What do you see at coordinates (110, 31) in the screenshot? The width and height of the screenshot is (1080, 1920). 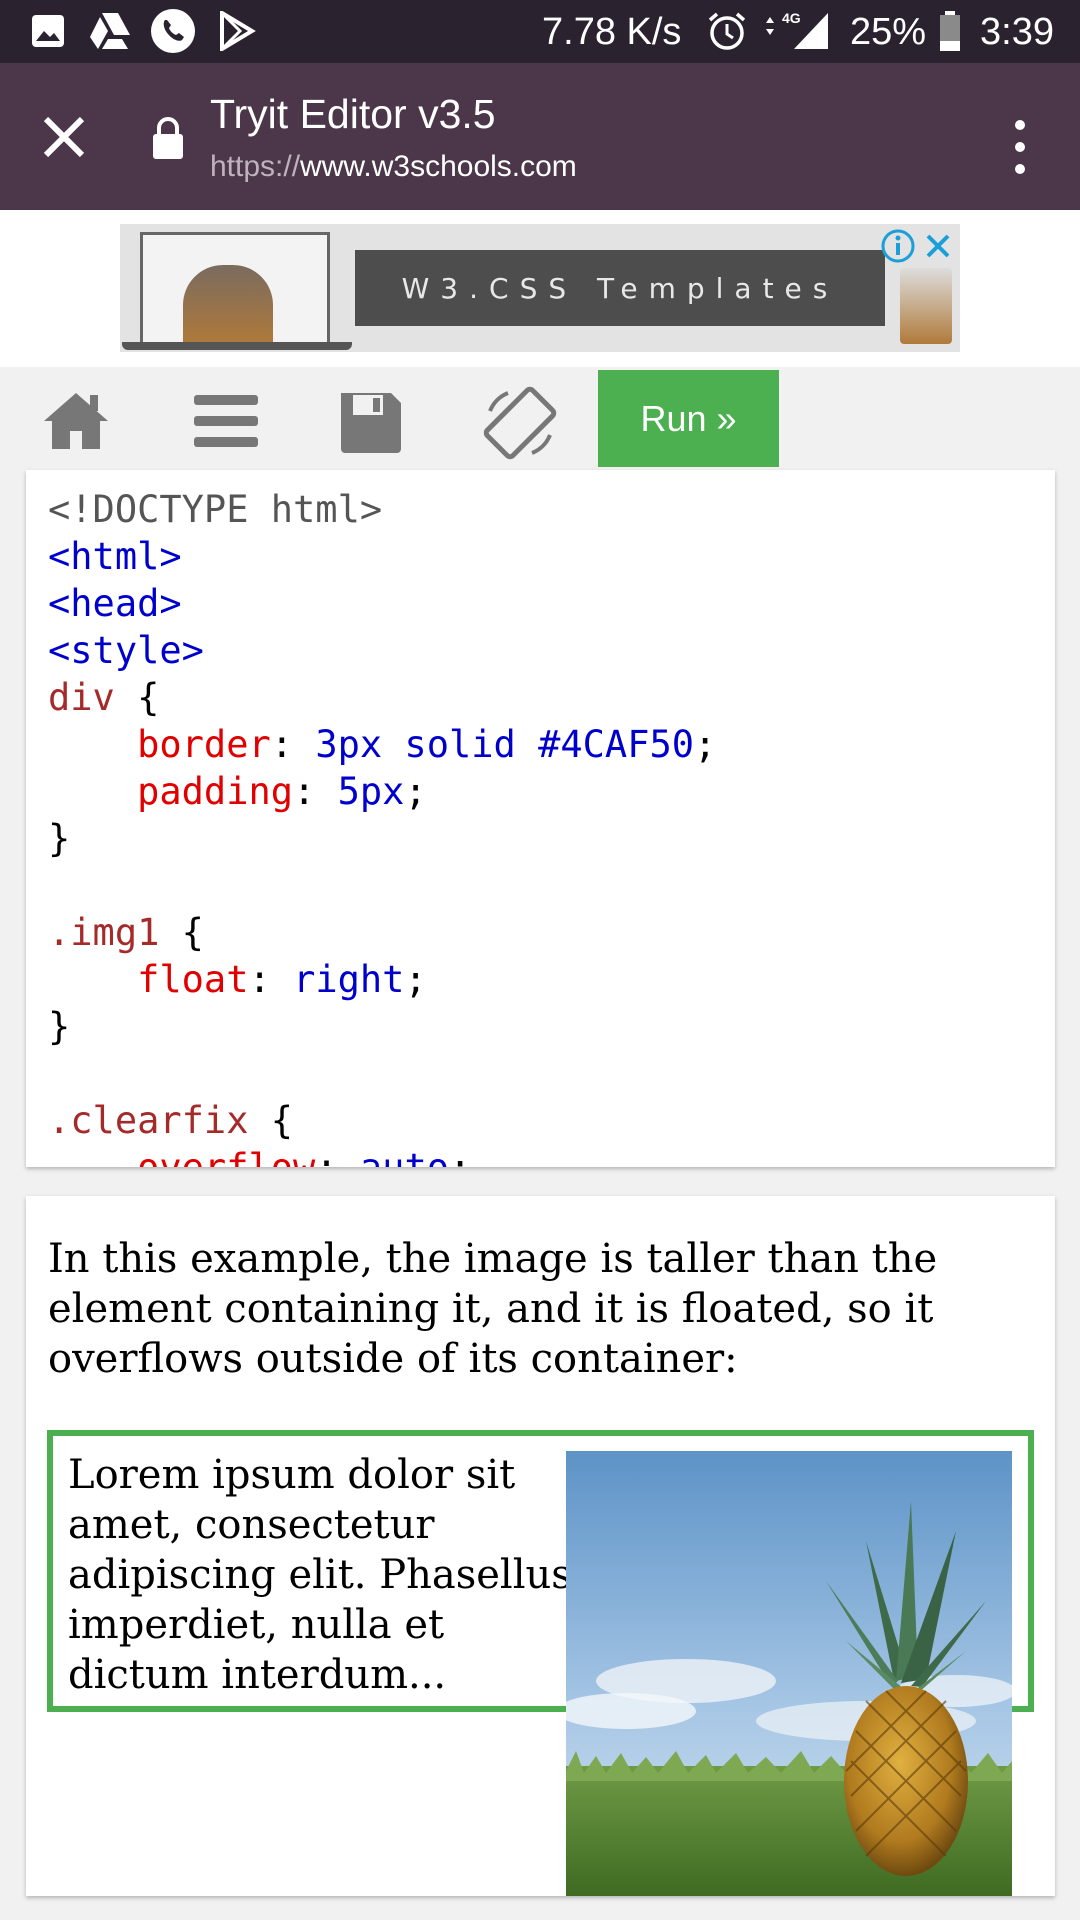 I see `drive-icon` at bounding box center [110, 31].